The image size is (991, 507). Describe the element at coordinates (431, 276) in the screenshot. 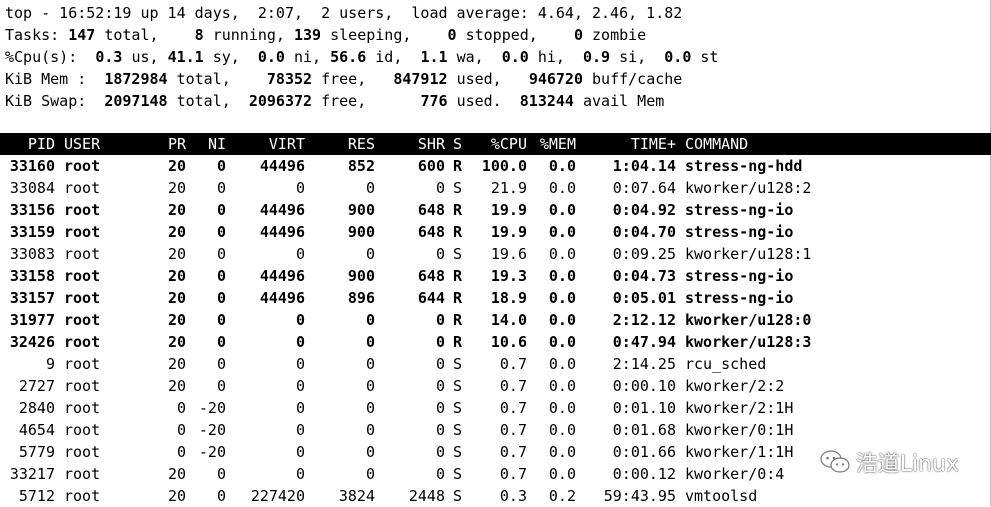

I see `process-shr: 648` at that location.